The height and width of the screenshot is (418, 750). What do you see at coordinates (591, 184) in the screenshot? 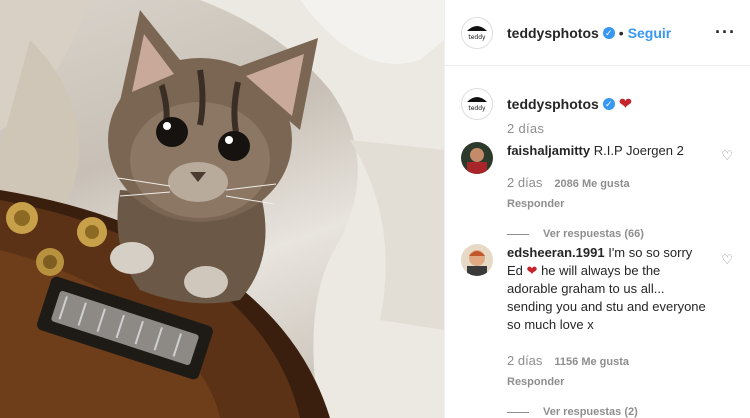
I see `comment-likes: 2086 Me gusta` at bounding box center [591, 184].